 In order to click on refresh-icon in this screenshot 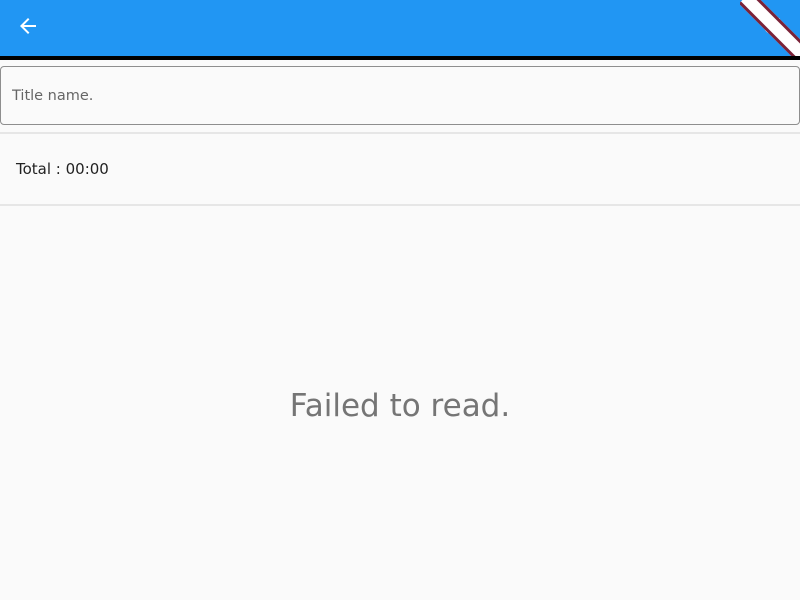, I will do `click(772, 28)`.